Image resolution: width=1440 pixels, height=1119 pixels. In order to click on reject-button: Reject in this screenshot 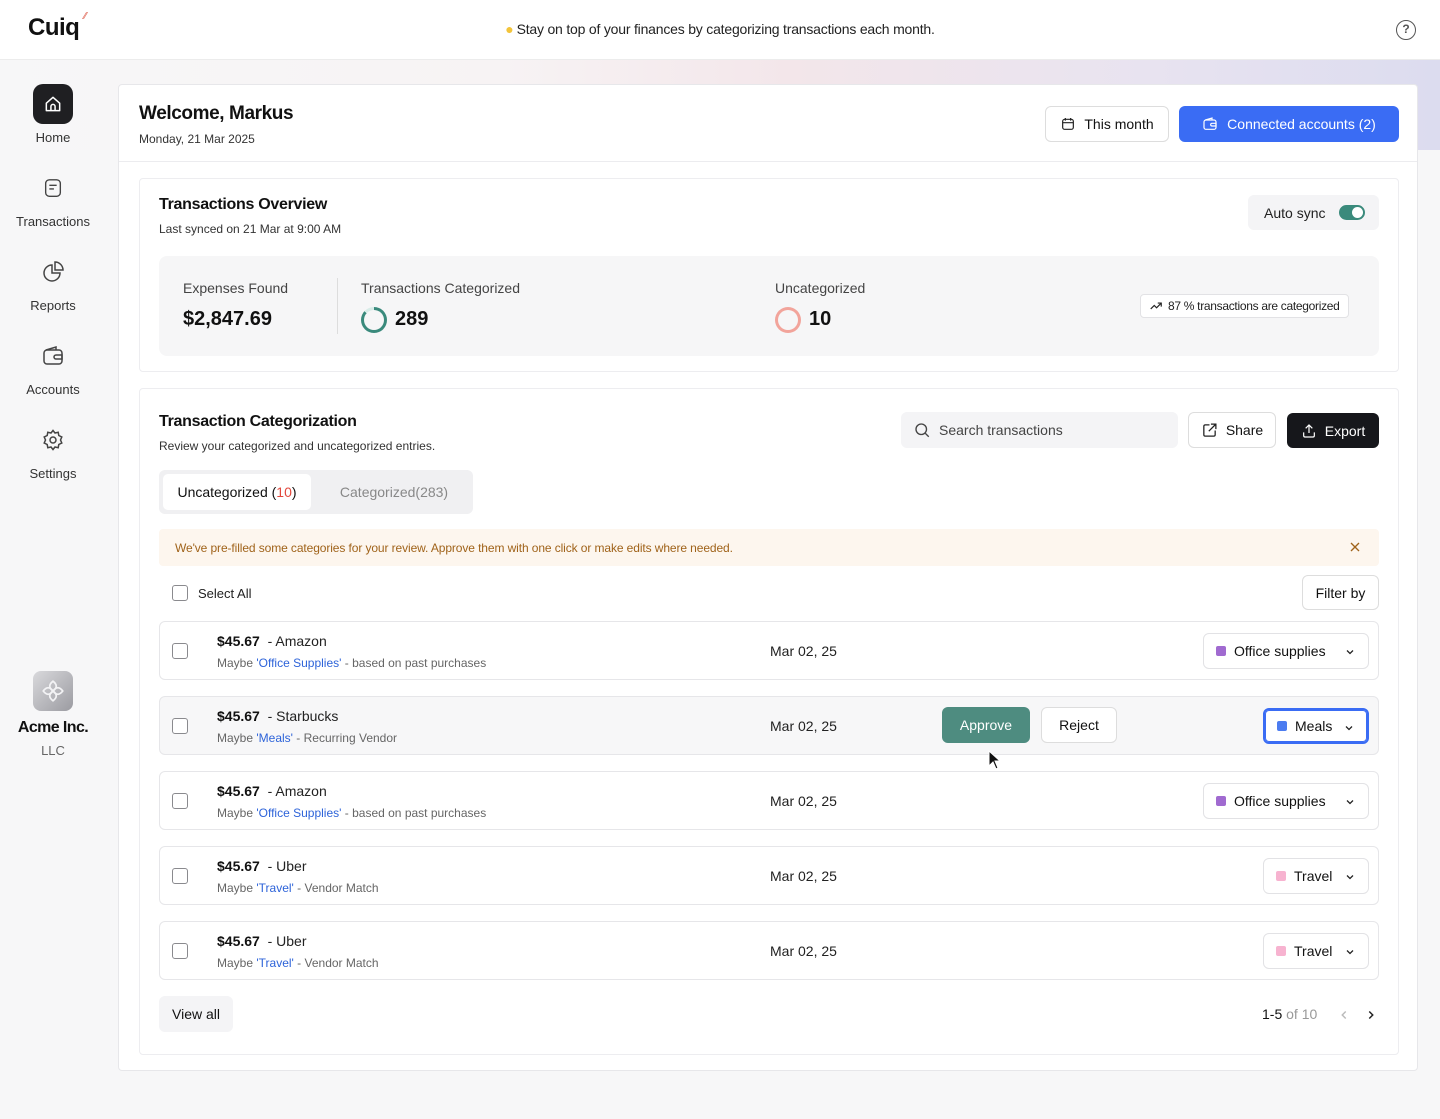, I will do `click(1079, 725)`.